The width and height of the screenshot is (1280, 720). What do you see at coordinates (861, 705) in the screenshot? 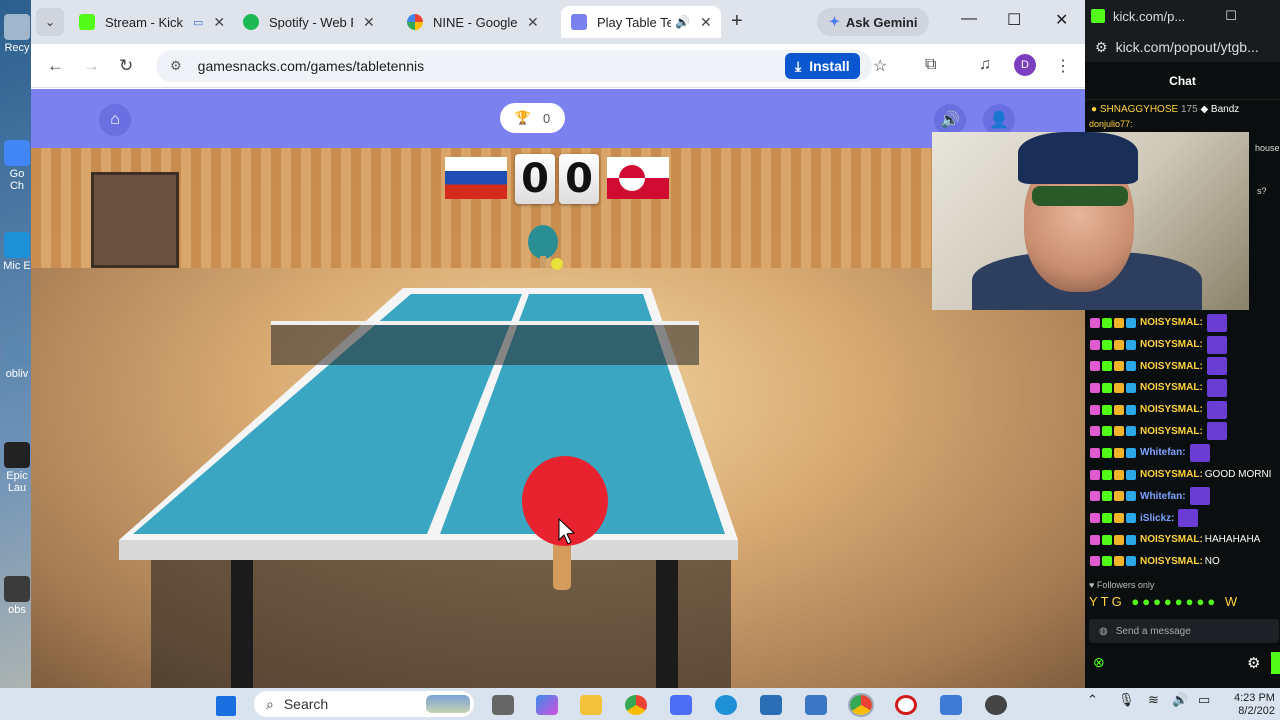
I see `chrome-profile-taskbar-icon` at bounding box center [861, 705].